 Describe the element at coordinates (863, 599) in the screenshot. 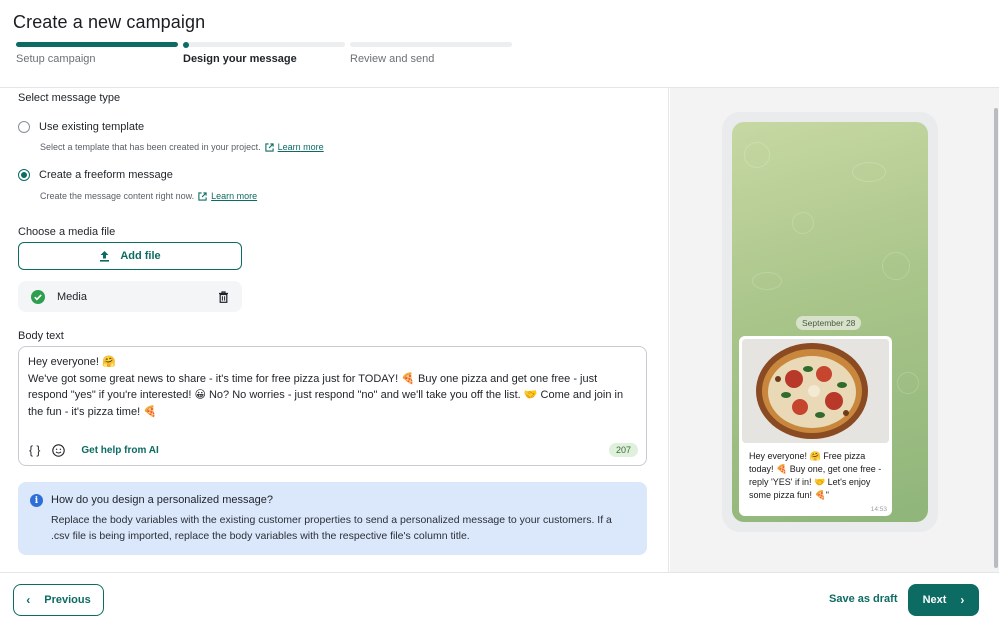

I see `save-draft-button: Save as draft` at that location.